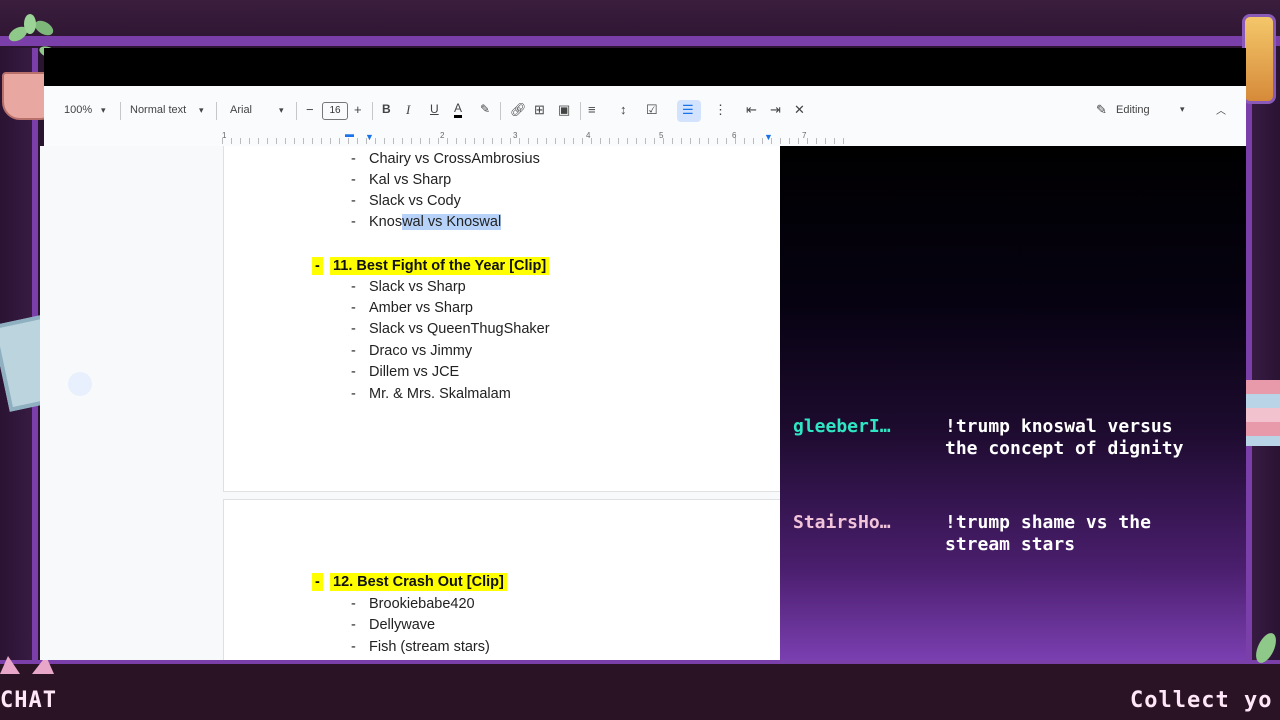  Describe the element at coordinates (640, 690) in the screenshot. I see `overlay-bottom-bar: CHAT Collect yo` at that location.